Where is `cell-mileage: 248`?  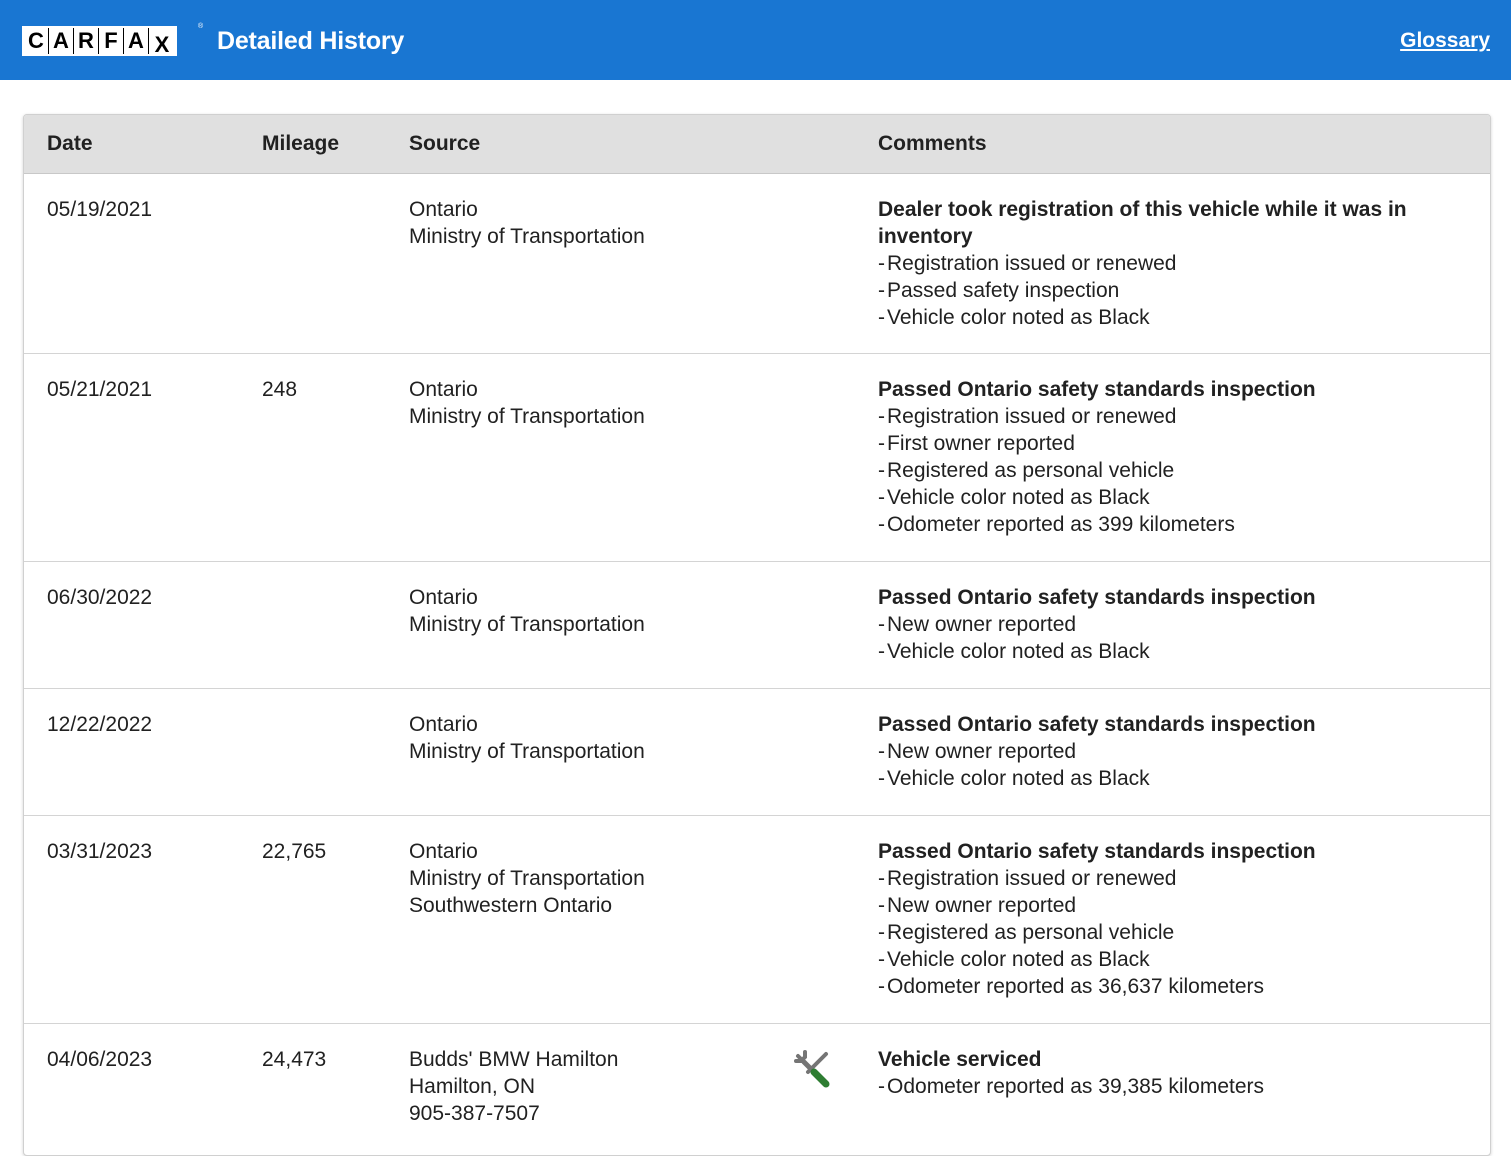
cell-mileage: 248 is located at coordinates (280, 389).